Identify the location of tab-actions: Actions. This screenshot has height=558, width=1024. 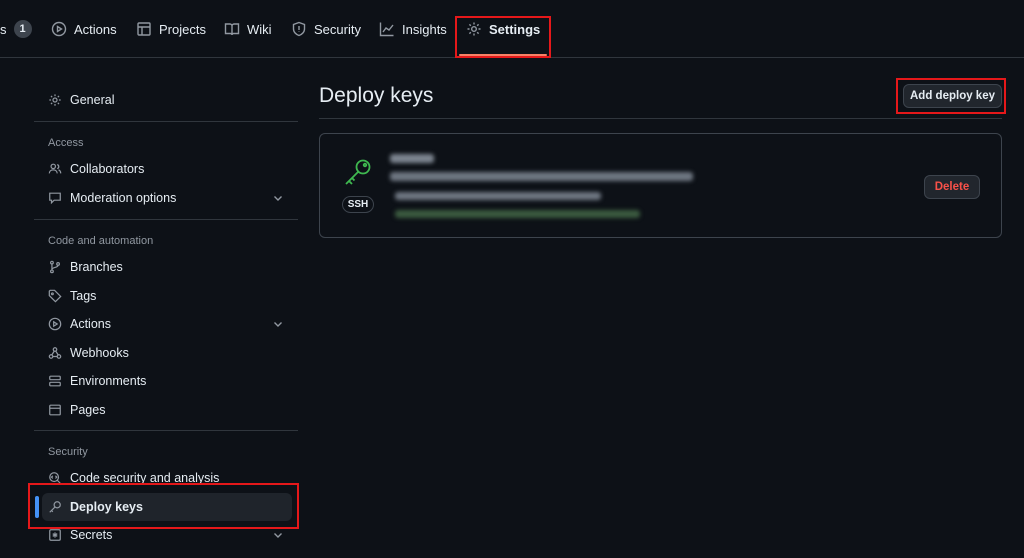
(84, 29).